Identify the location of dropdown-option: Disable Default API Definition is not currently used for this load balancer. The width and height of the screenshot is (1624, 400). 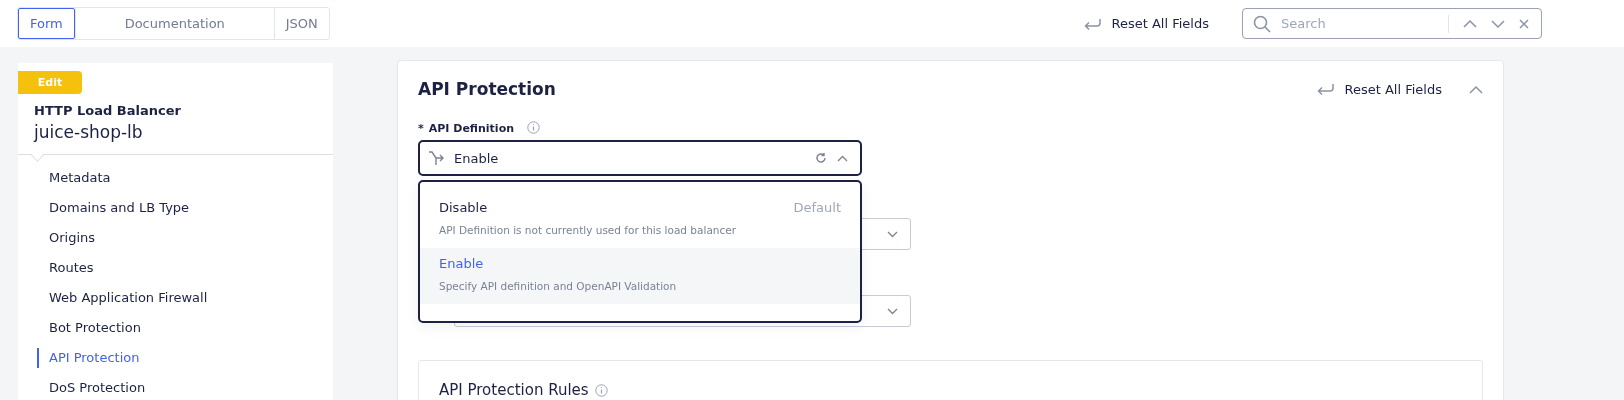
(640, 220).